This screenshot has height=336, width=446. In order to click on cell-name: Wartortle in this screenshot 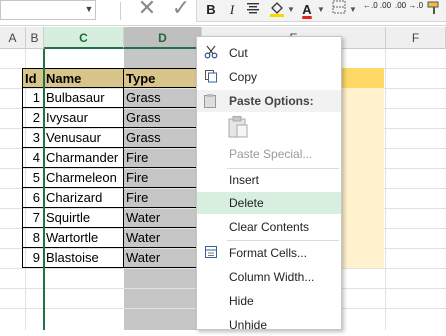, I will do `click(84, 238)`.